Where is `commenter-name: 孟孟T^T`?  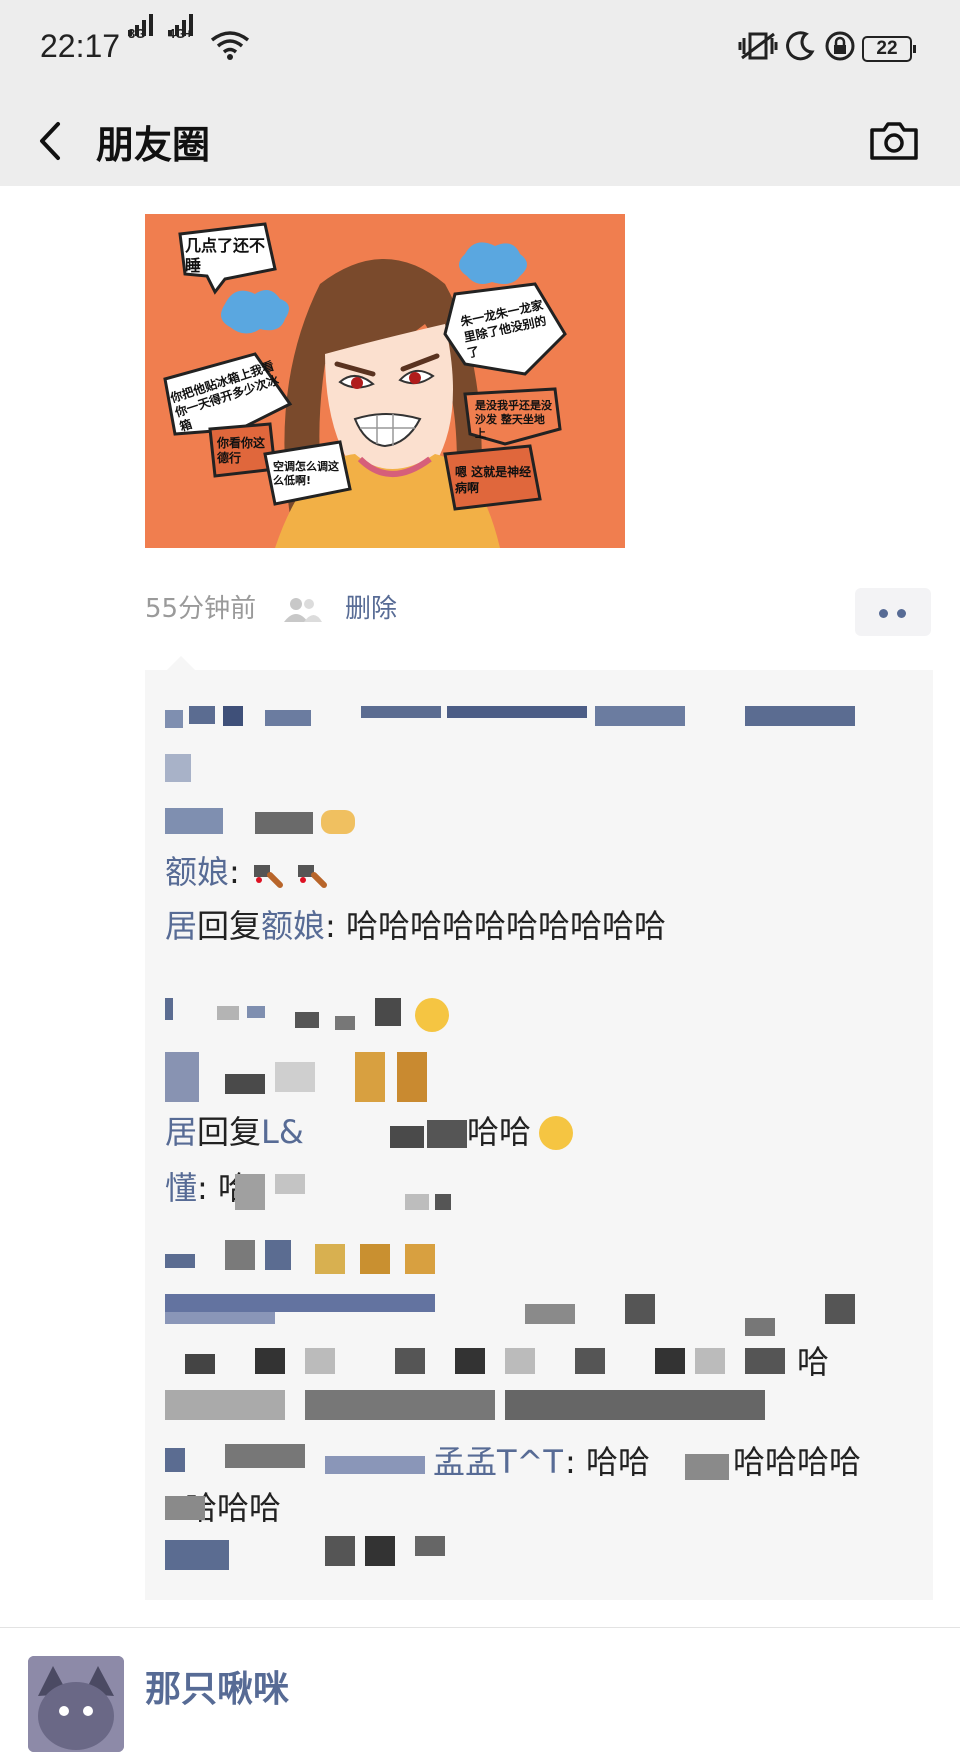
commenter-name: 孟孟T^T is located at coordinates (498, 1462).